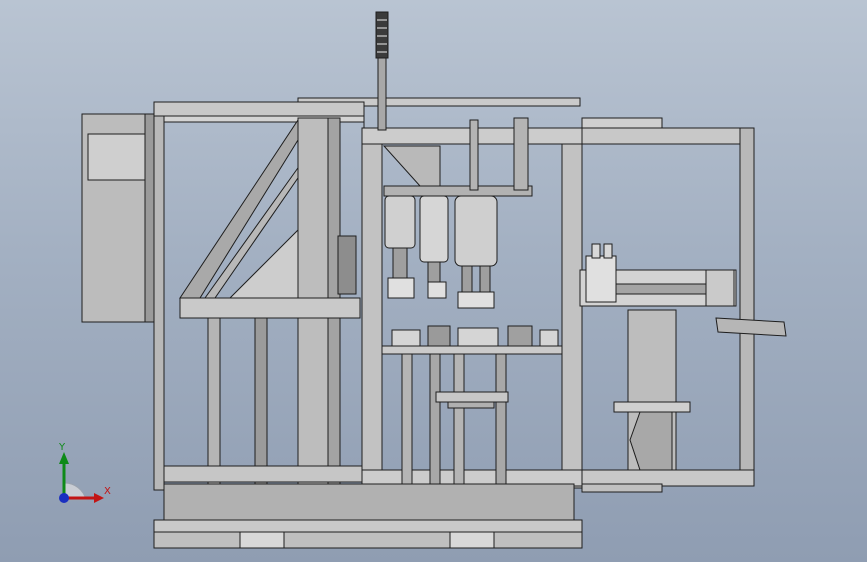  I want to click on z-axis-dot, so click(64, 498).